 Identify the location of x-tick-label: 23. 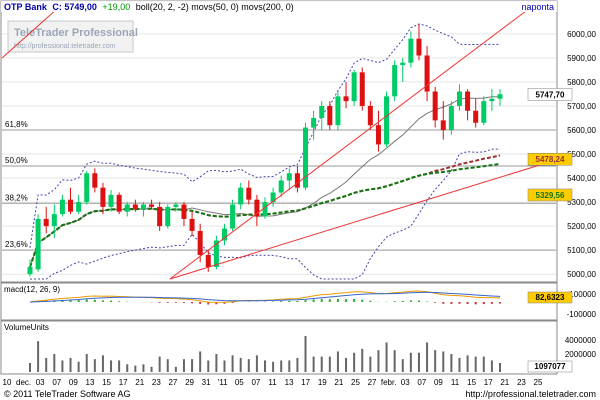
(521, 382).